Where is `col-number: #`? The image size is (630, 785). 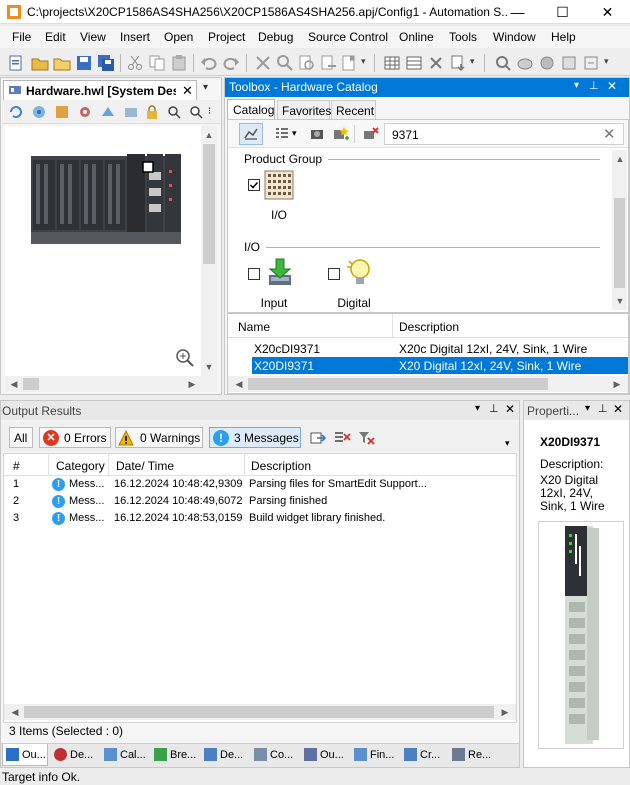
col-number: # is located at coordinates (16, 466).